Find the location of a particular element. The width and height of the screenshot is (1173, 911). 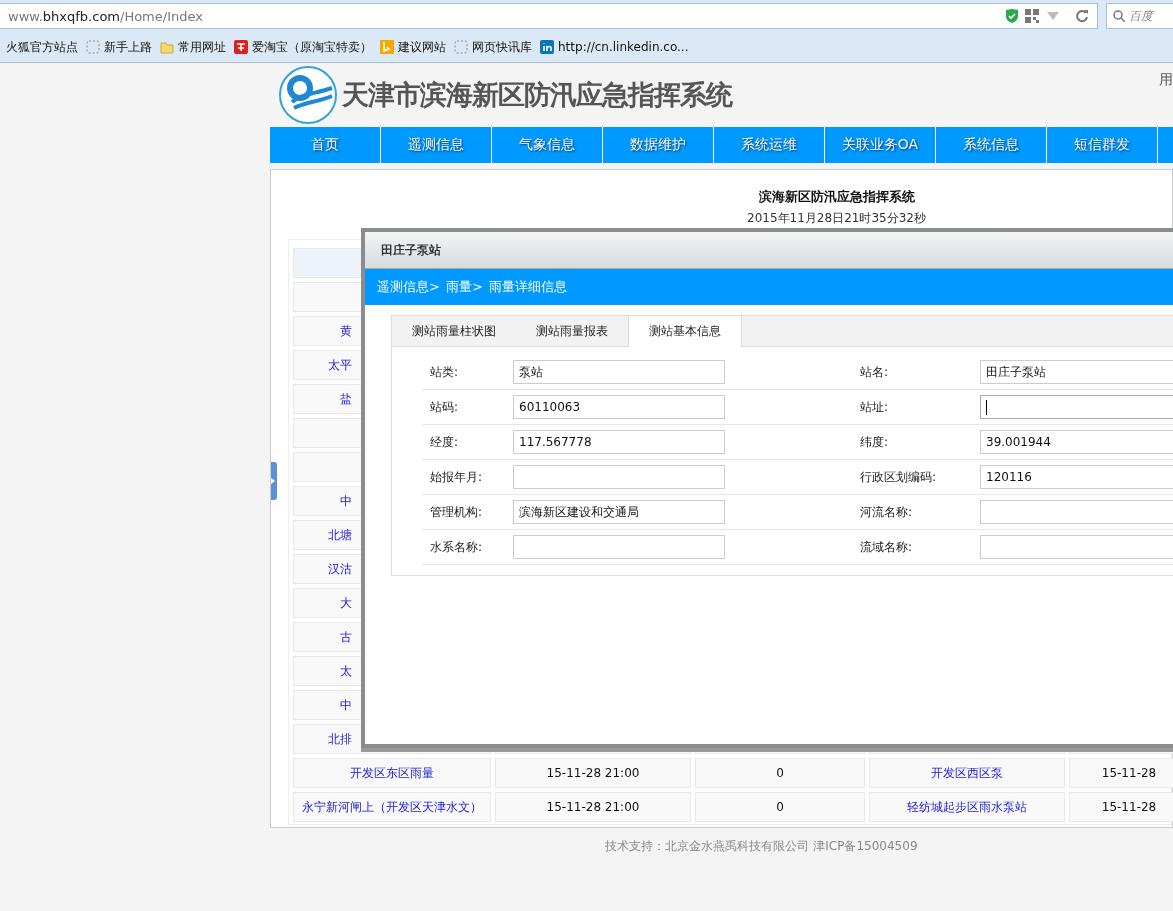

text-field: 120116 is located at coordinates (1076, 477).